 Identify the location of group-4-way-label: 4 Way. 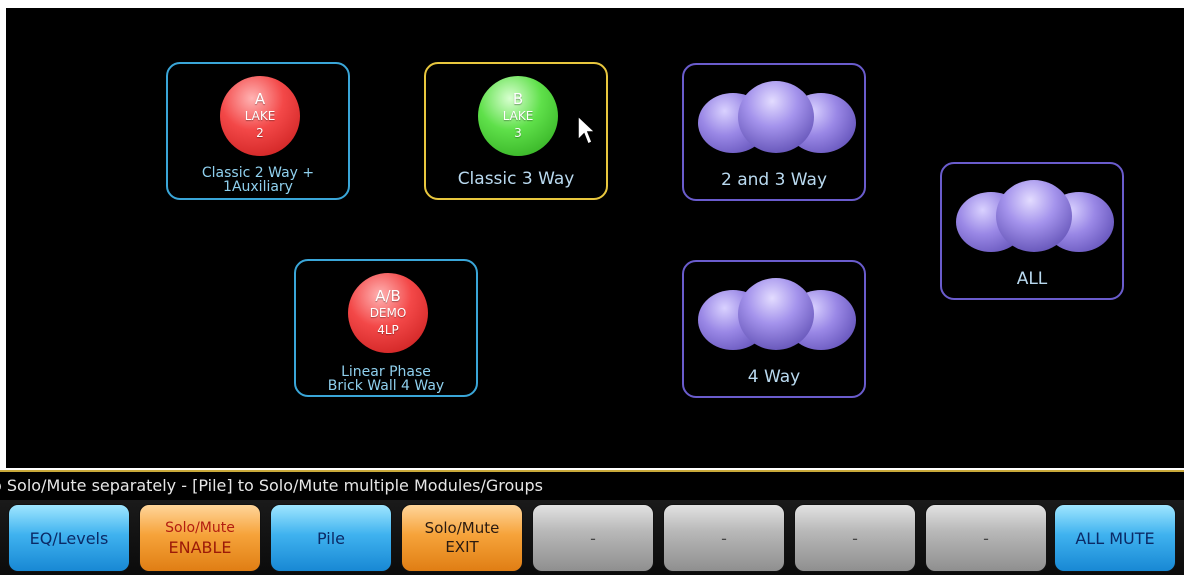
(774, 377).